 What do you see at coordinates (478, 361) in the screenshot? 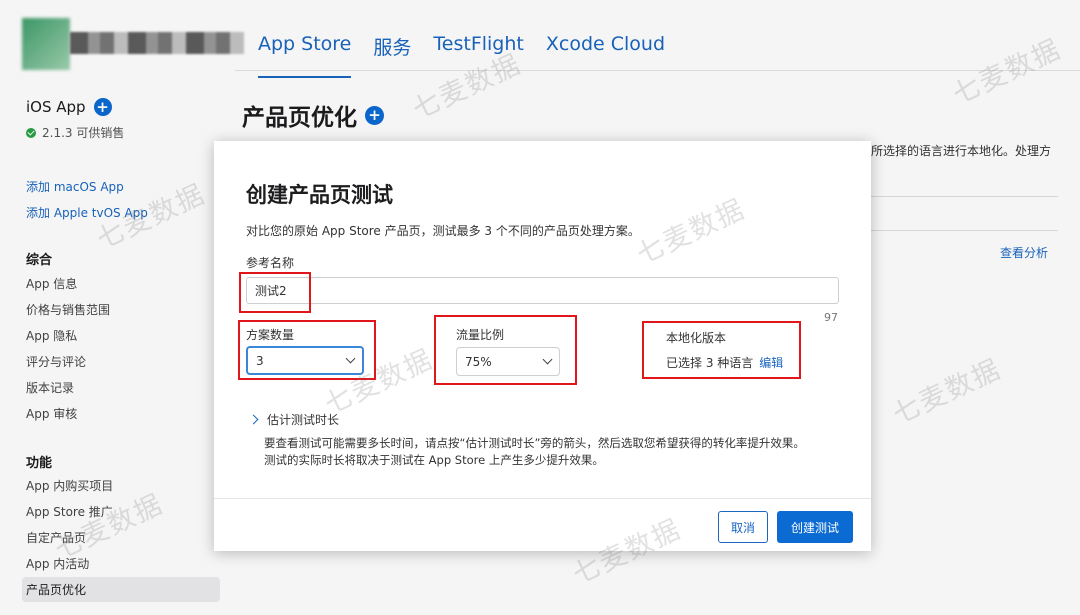
I see `traffic-proportion-value: 75%` at bounding box center [478, 361].